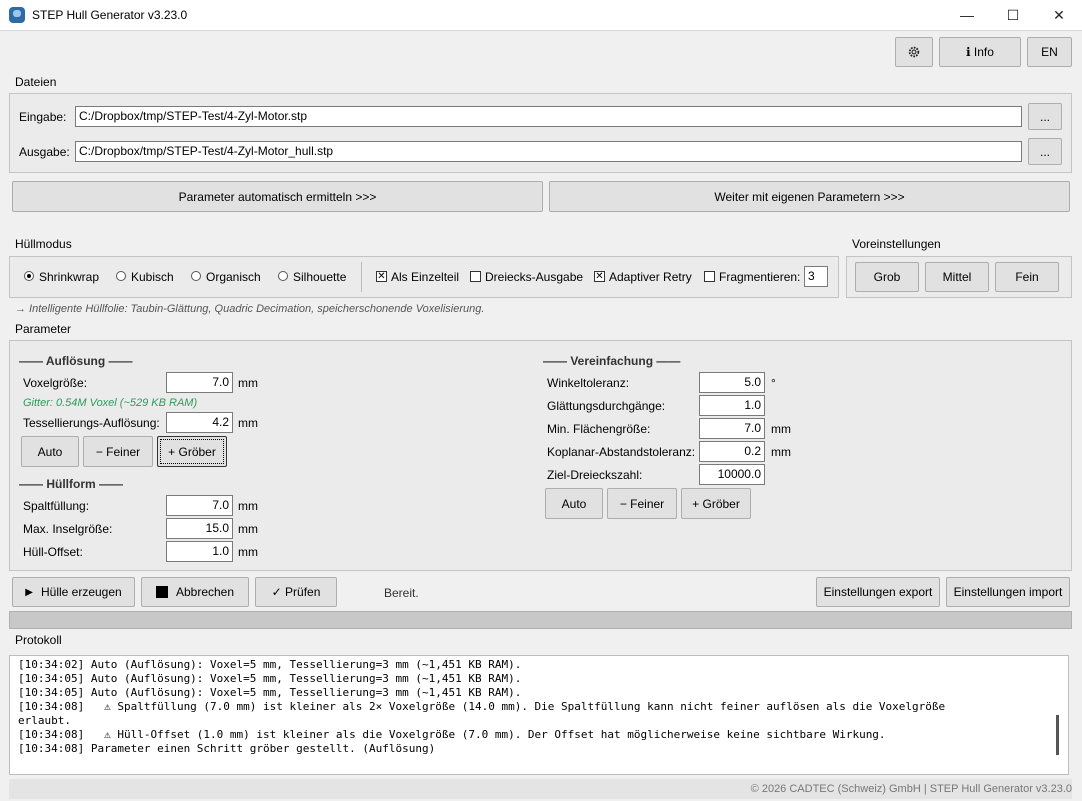 This screenshot has height=801, width=1082. Describe the element at coordinates (425, 277) in the screenshot. I see `as-single-label: Als Einzelteil` at that location.